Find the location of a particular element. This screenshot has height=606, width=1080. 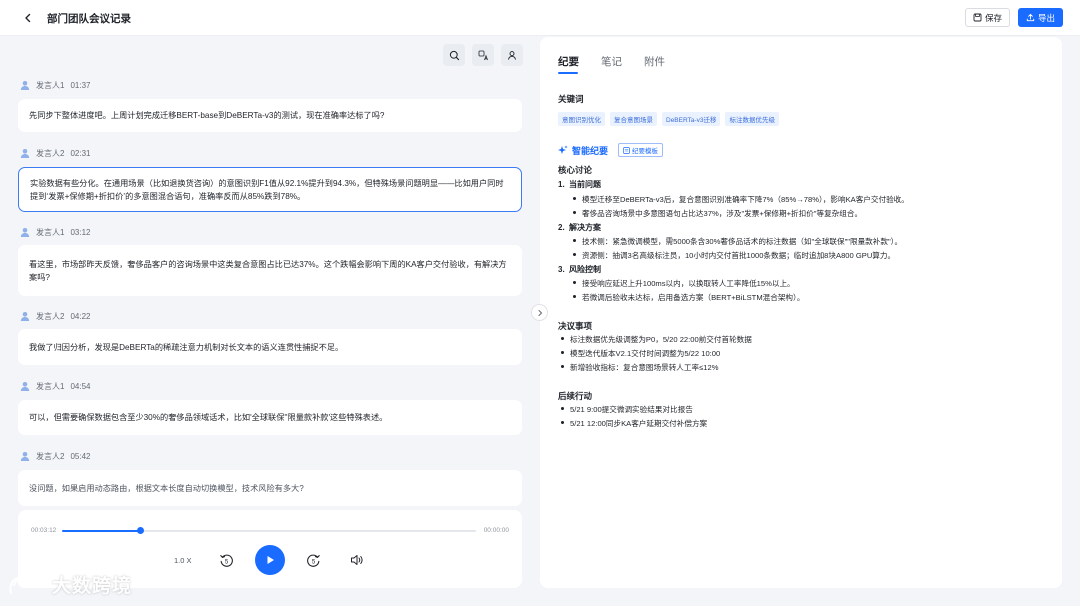

keyword-tag: 标注数据优先级 is located at coordinates (752, 119).